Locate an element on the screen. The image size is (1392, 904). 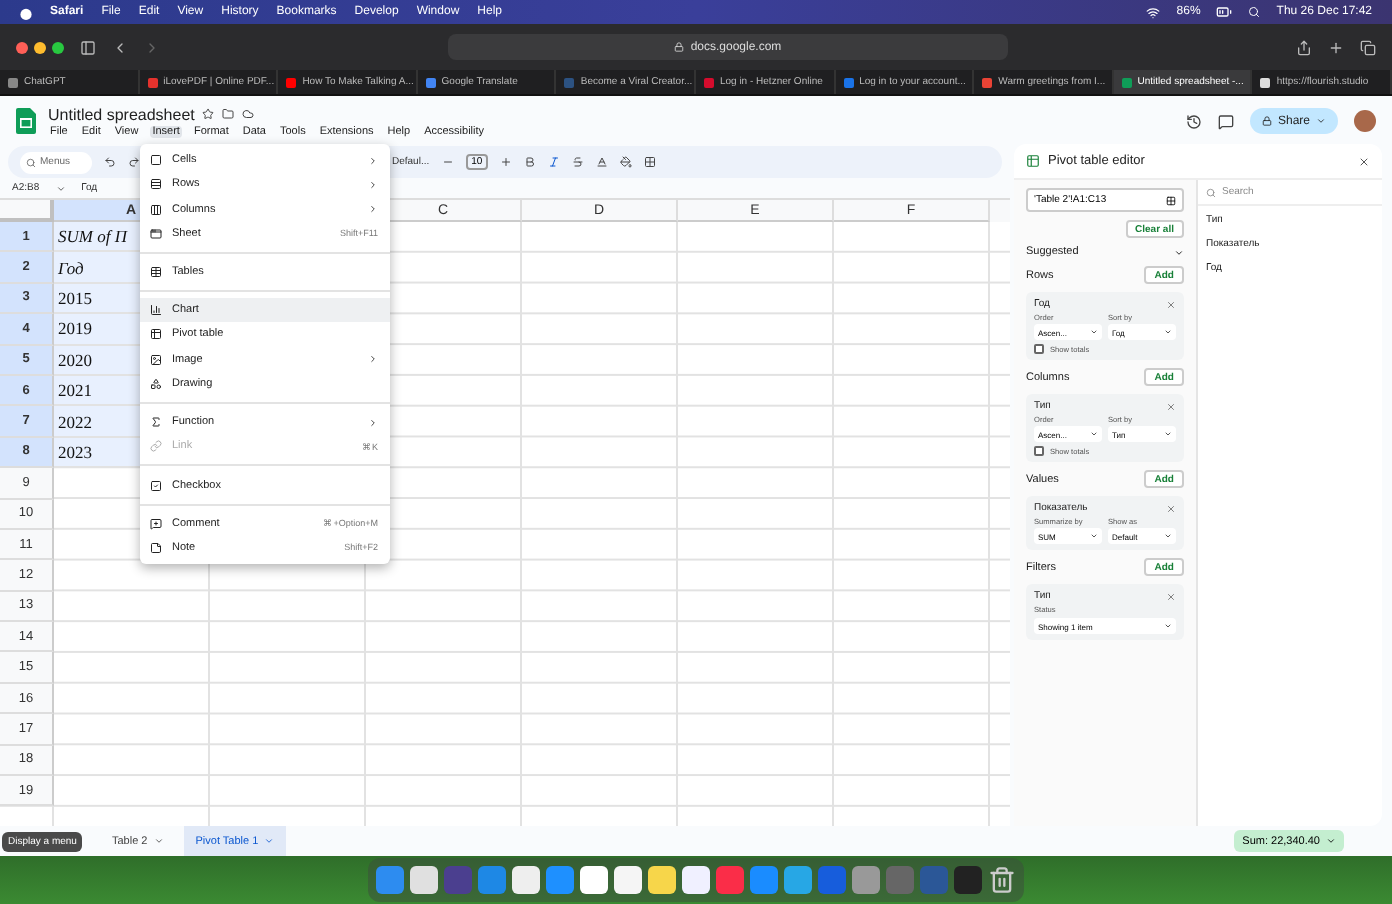
strikethrough-icon is located at coordinates (578, 162).